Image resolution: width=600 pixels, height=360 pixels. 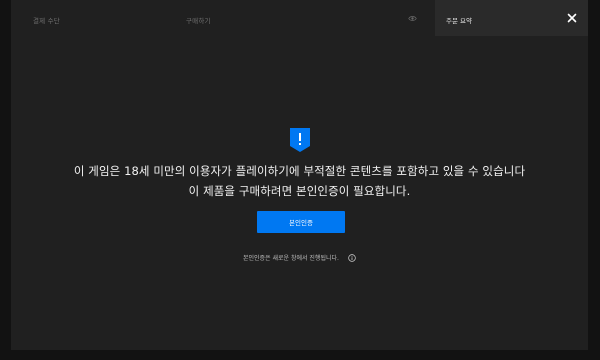 I want to click on identity-verification-button: 본인인증, so click(x=301, y=222).